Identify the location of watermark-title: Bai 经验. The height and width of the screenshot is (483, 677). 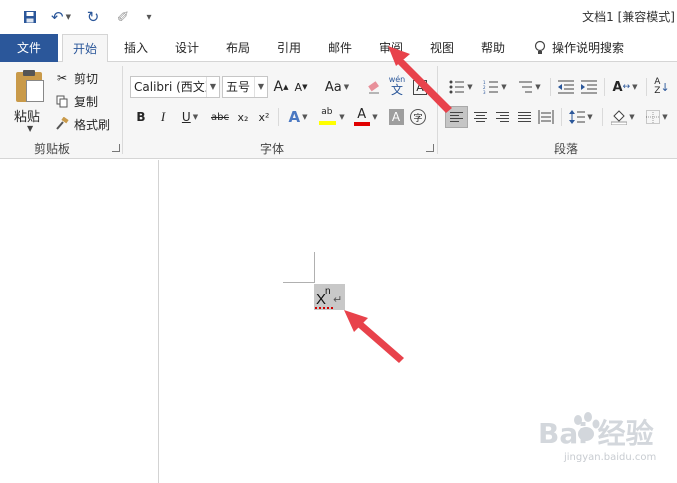
(596, 433).